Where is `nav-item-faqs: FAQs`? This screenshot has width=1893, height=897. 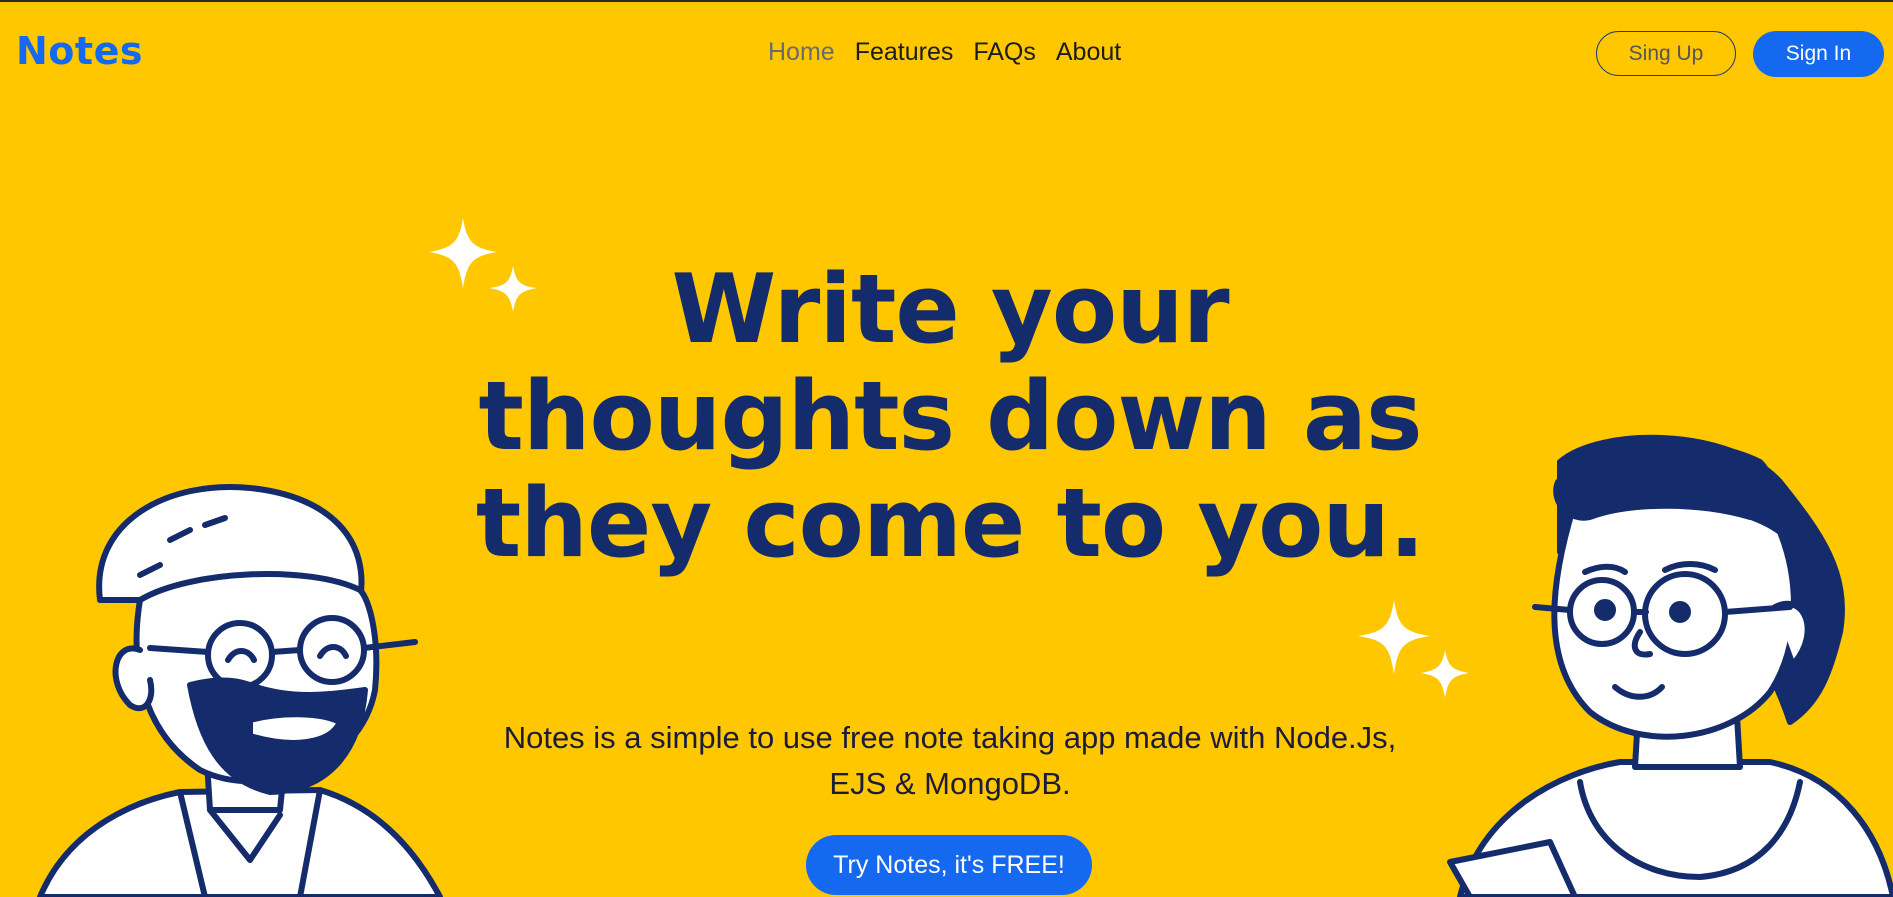
nav-item-faqs: FAQs is located at coordinates (1004, 52).